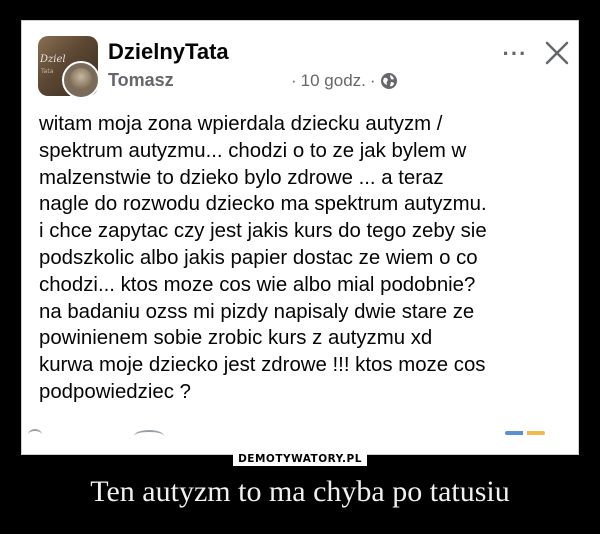 This screenshot has height=534, width=600. Describe the element at coordinates (168, 52) in the screenshot. I see `group-name-link: DzielnyTata` at that location.